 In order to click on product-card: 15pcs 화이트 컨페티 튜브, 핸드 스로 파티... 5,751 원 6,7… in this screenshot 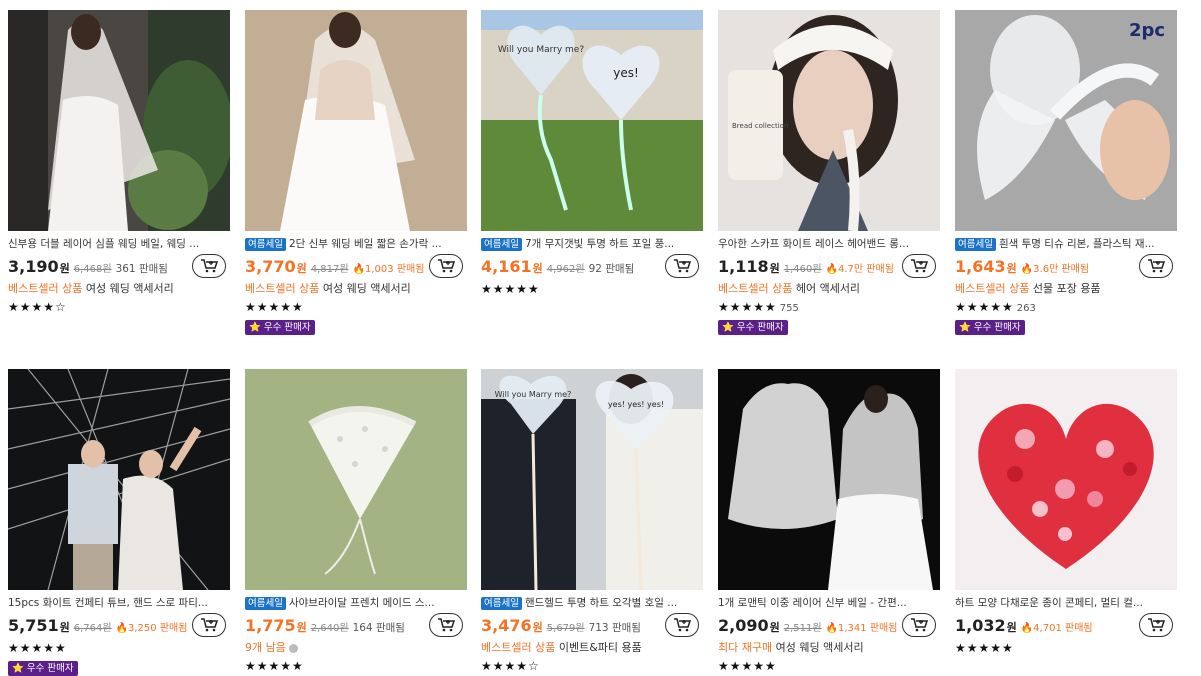, I will do `click(119, 522)`.